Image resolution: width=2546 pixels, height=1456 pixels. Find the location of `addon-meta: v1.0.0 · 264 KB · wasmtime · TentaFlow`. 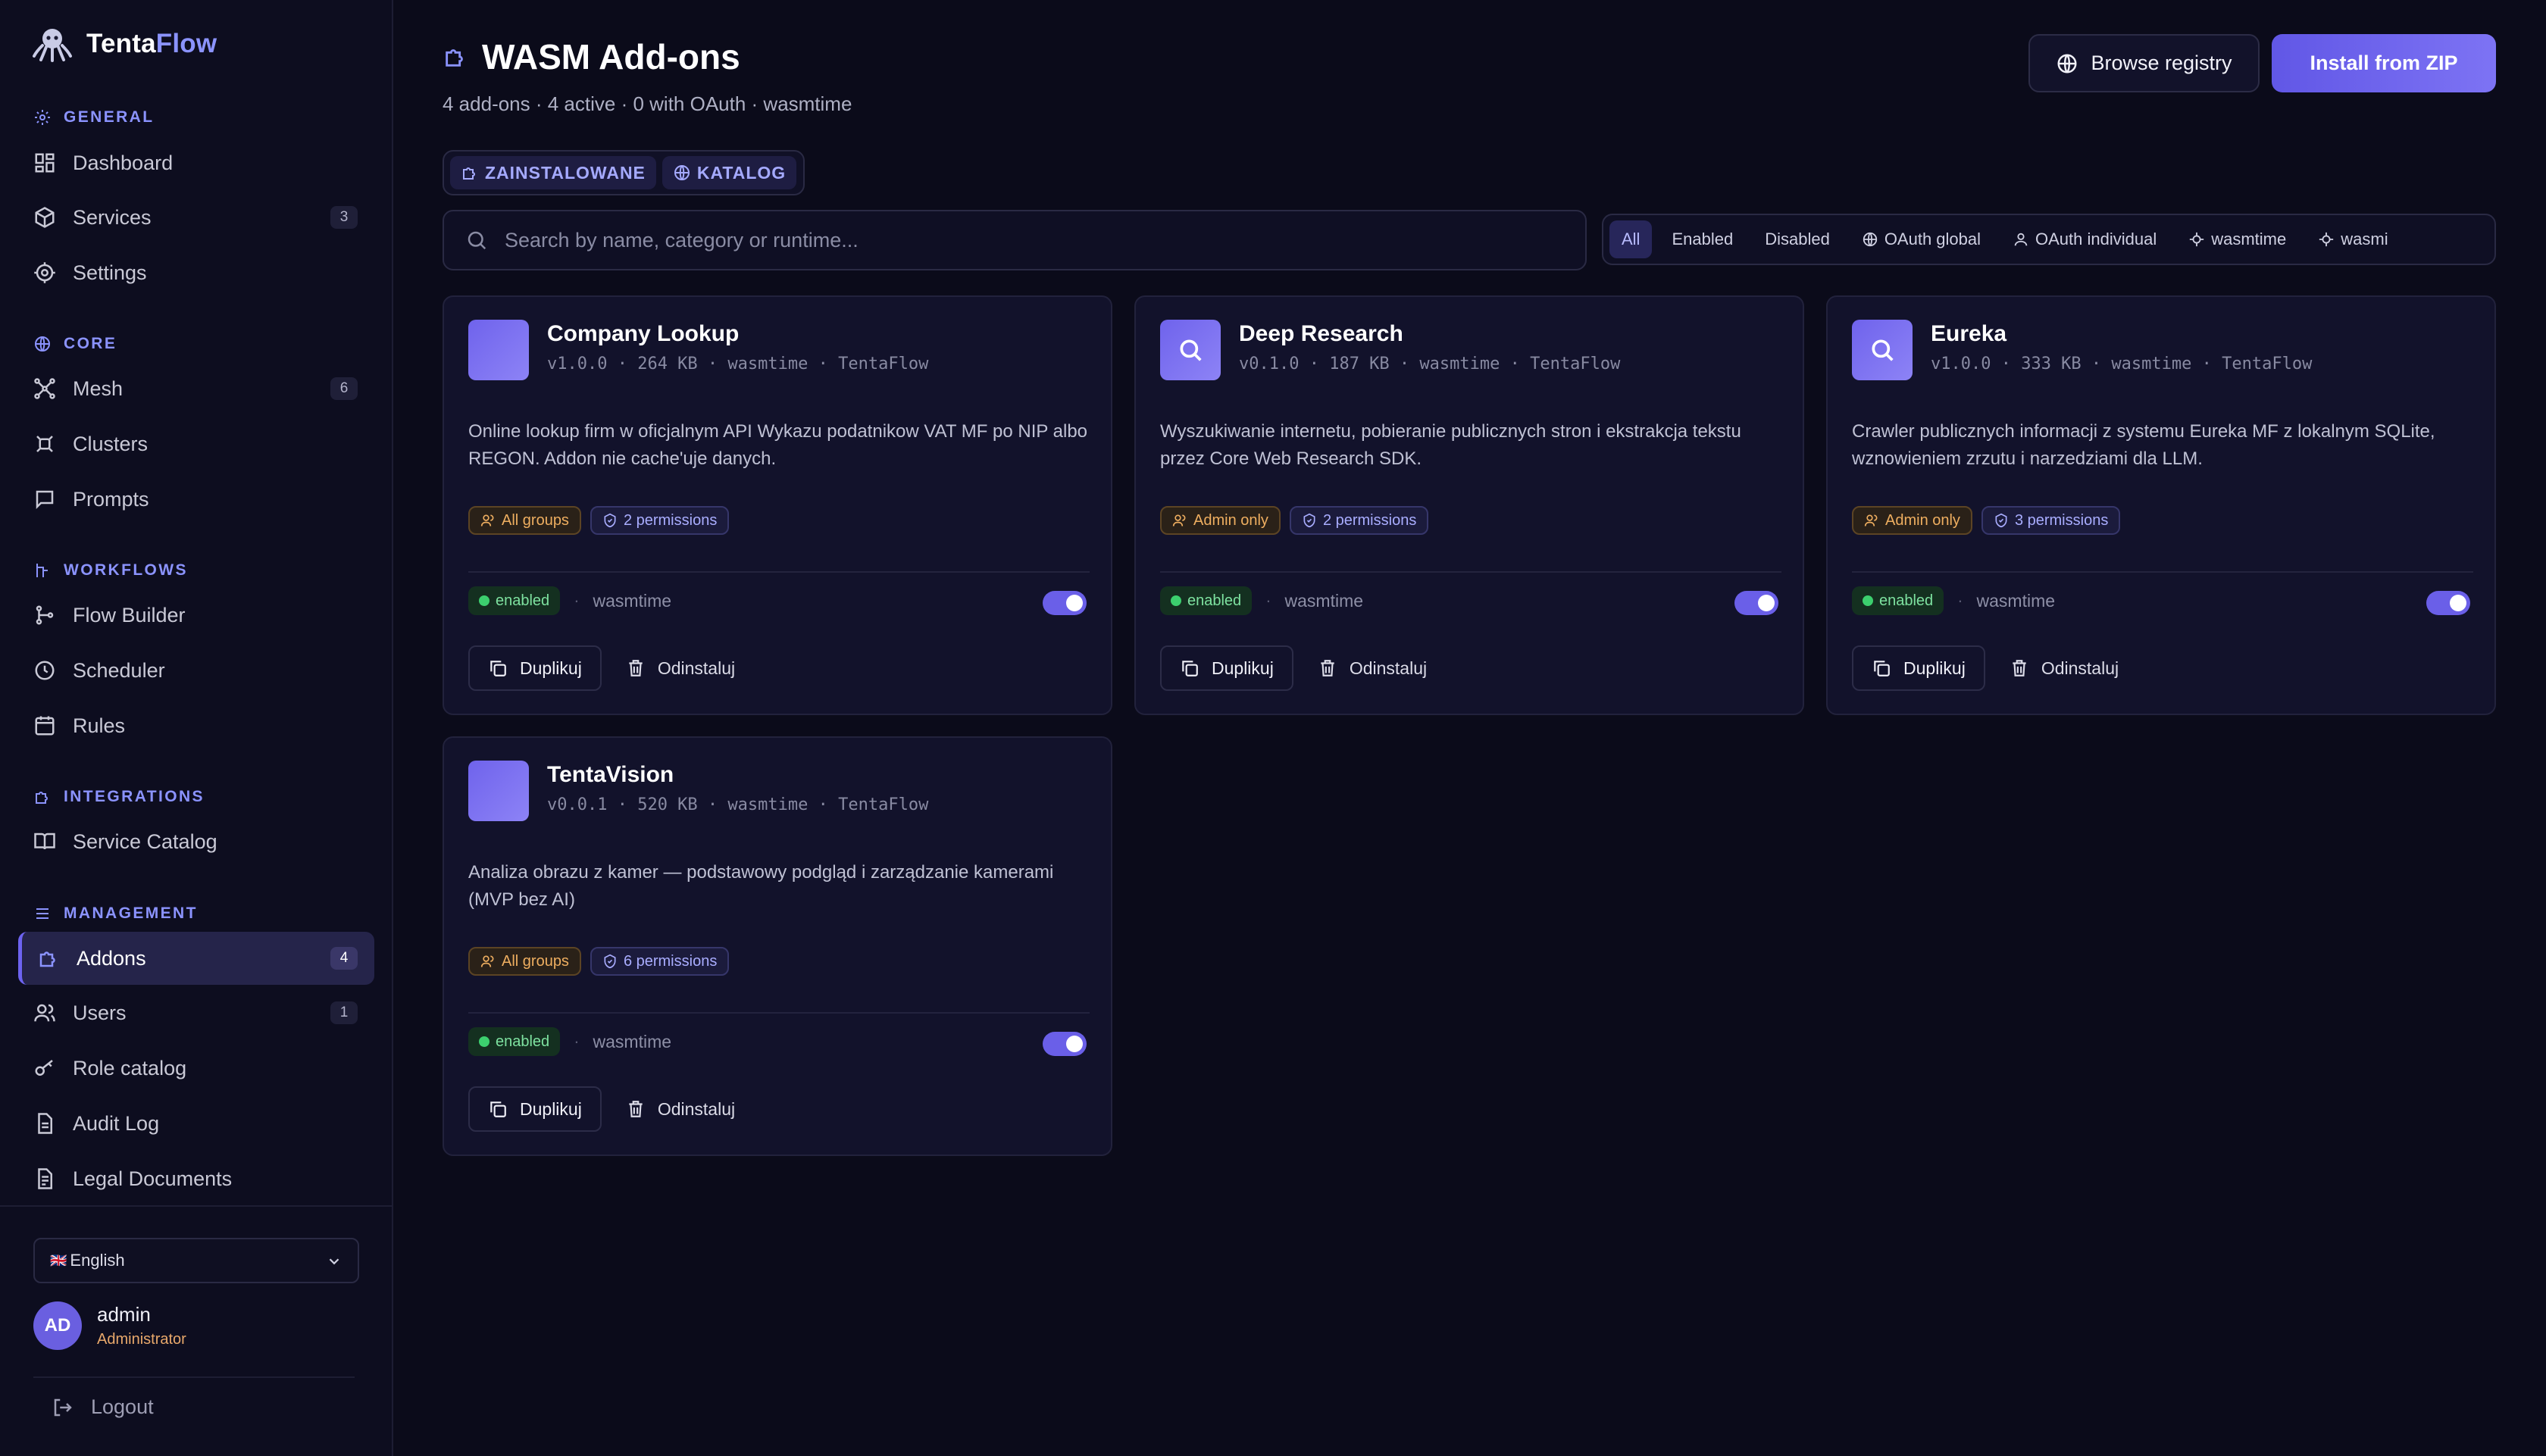

addon-meta: v1.0.0 · 264 KB · wasmtime · TentaFlow is located at coordinates (738, 364).